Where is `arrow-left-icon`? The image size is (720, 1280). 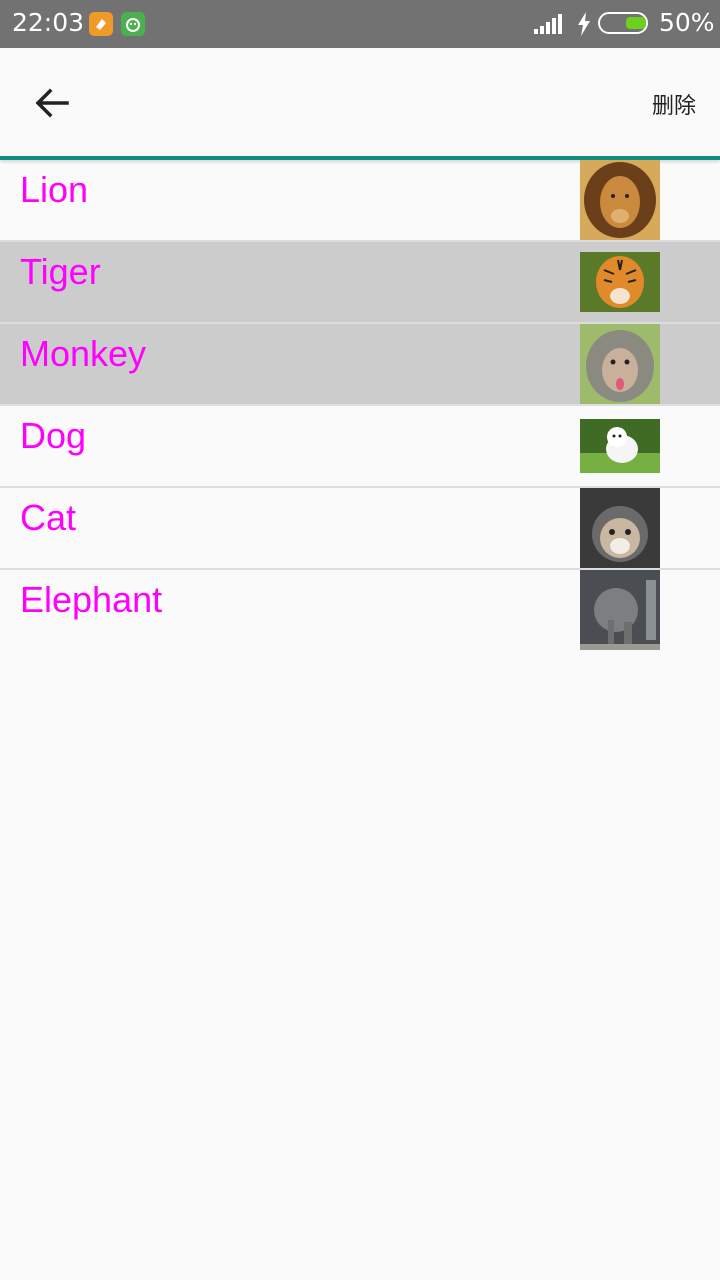 arrow-left-icon is located at coordinates (52, 103).